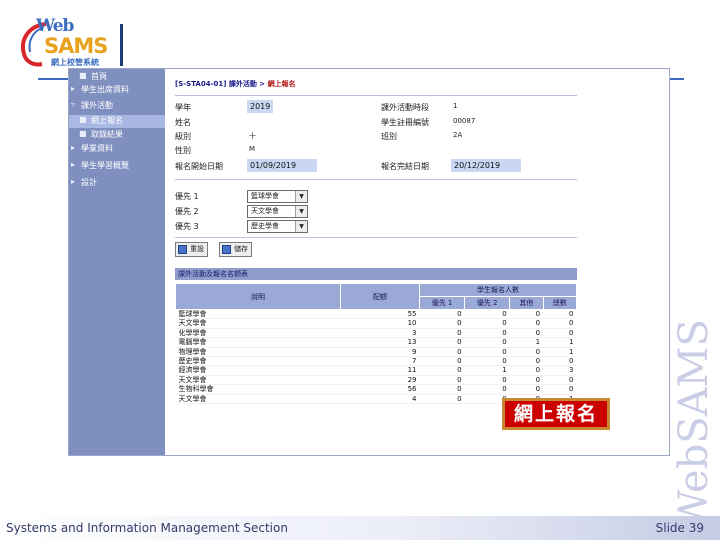  I want to click on choice-1-value: 籃球學會, so click(265, 196).